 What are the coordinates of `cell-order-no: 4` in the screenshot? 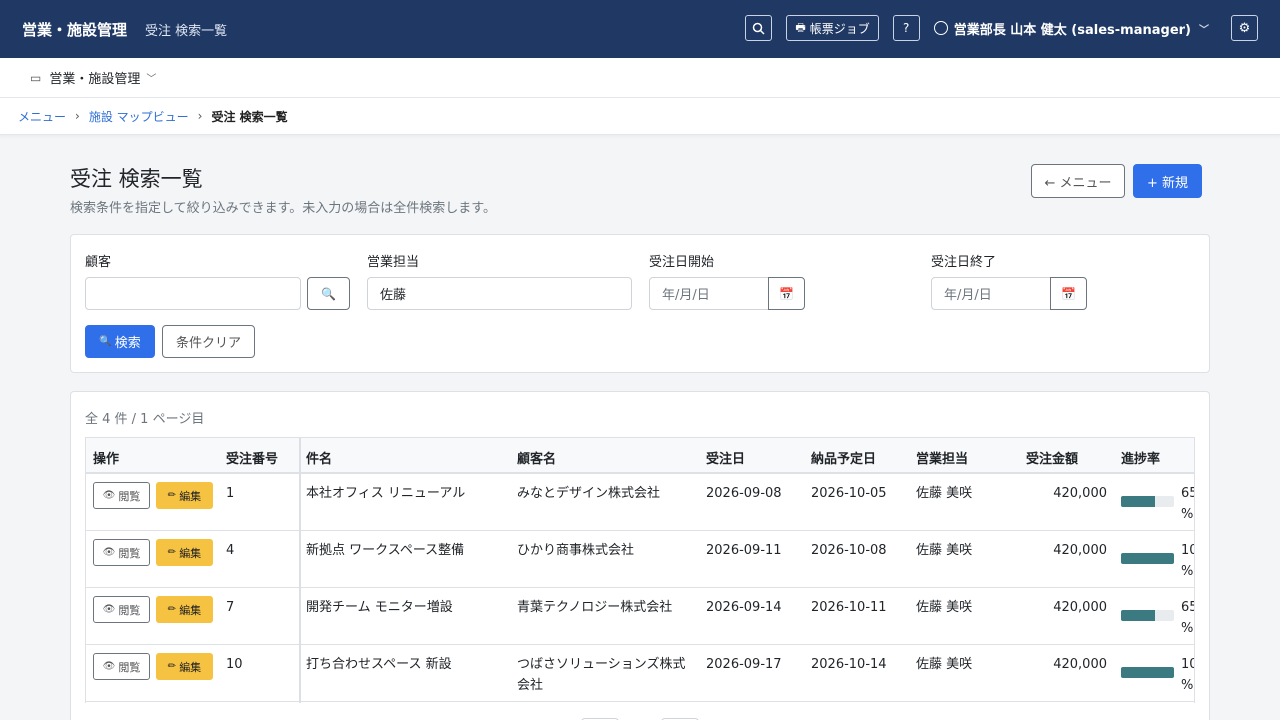 It's located at (230, 550).